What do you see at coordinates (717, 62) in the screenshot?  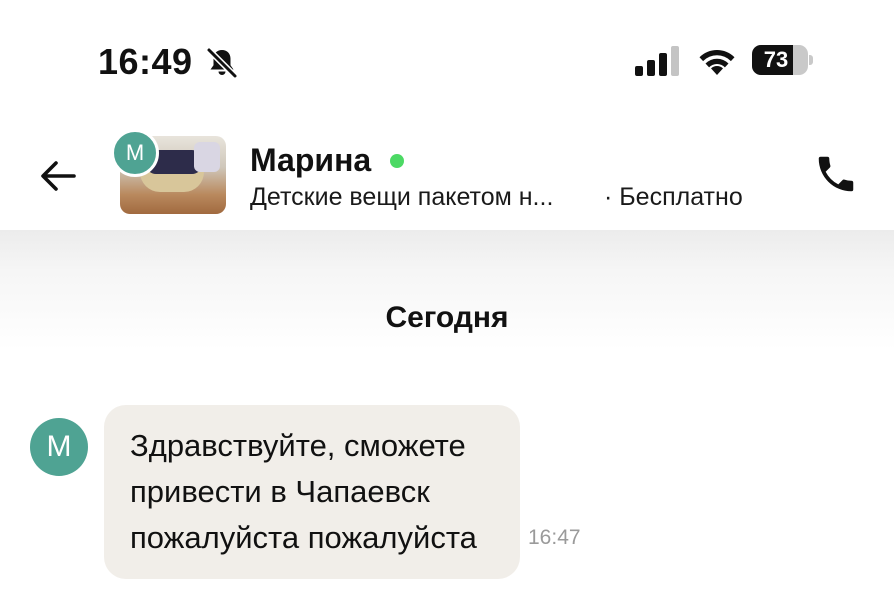 I see `wifi-icon` at bounding box center [717, 62].